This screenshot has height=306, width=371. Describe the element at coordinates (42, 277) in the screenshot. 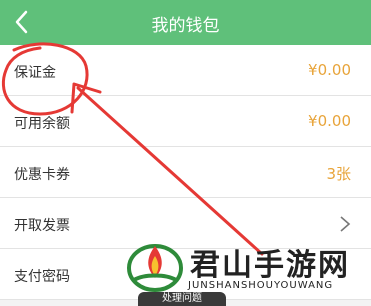

I see `row-label: 支付密码` at that location.